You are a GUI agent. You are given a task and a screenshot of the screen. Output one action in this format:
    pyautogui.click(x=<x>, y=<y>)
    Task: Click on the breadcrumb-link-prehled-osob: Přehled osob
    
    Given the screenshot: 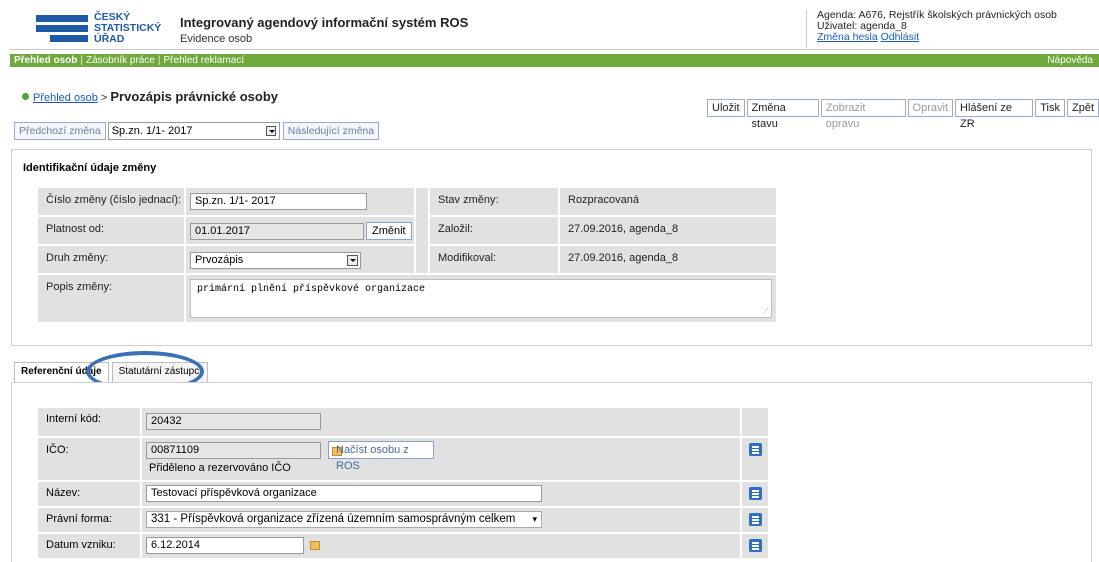 What is the action you would take?
    pyautogui.click(x=65, y=98)
    